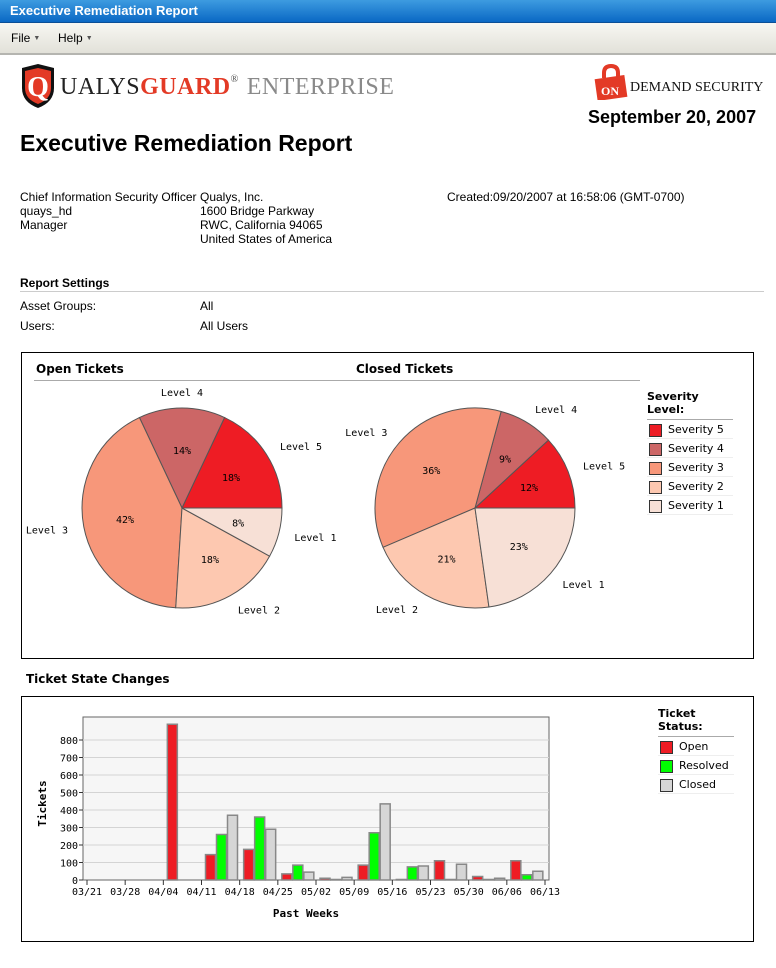  Describe the element at coordinates (207, 306) in the screenshot. I see `setting-value-asset-groups: All` at that location.